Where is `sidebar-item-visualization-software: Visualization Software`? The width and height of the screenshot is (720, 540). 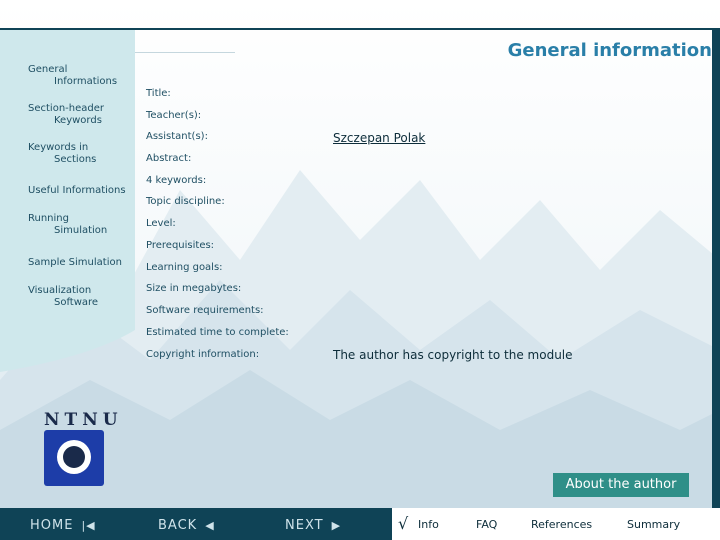
sidebar-item-visualization-software: Visualization Software is located at coordinates (63, 297).